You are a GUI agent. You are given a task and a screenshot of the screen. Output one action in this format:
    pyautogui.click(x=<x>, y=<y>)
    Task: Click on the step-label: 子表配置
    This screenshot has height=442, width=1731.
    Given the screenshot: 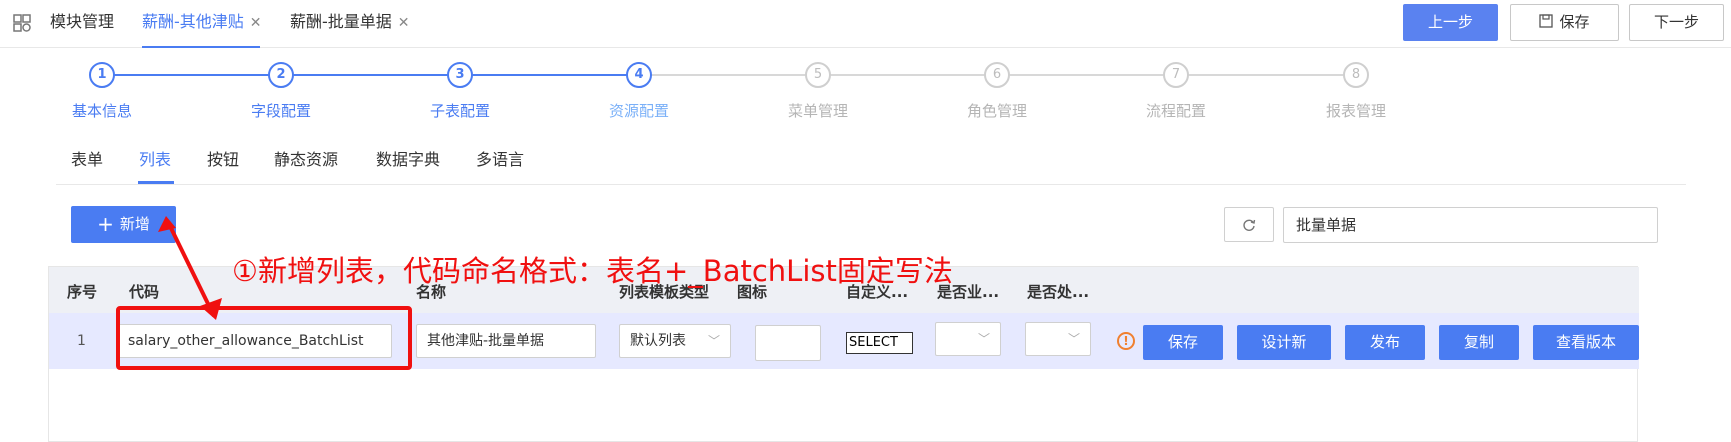 What is the action you would take?
    pyautogui.click(x=459, y=111)
    